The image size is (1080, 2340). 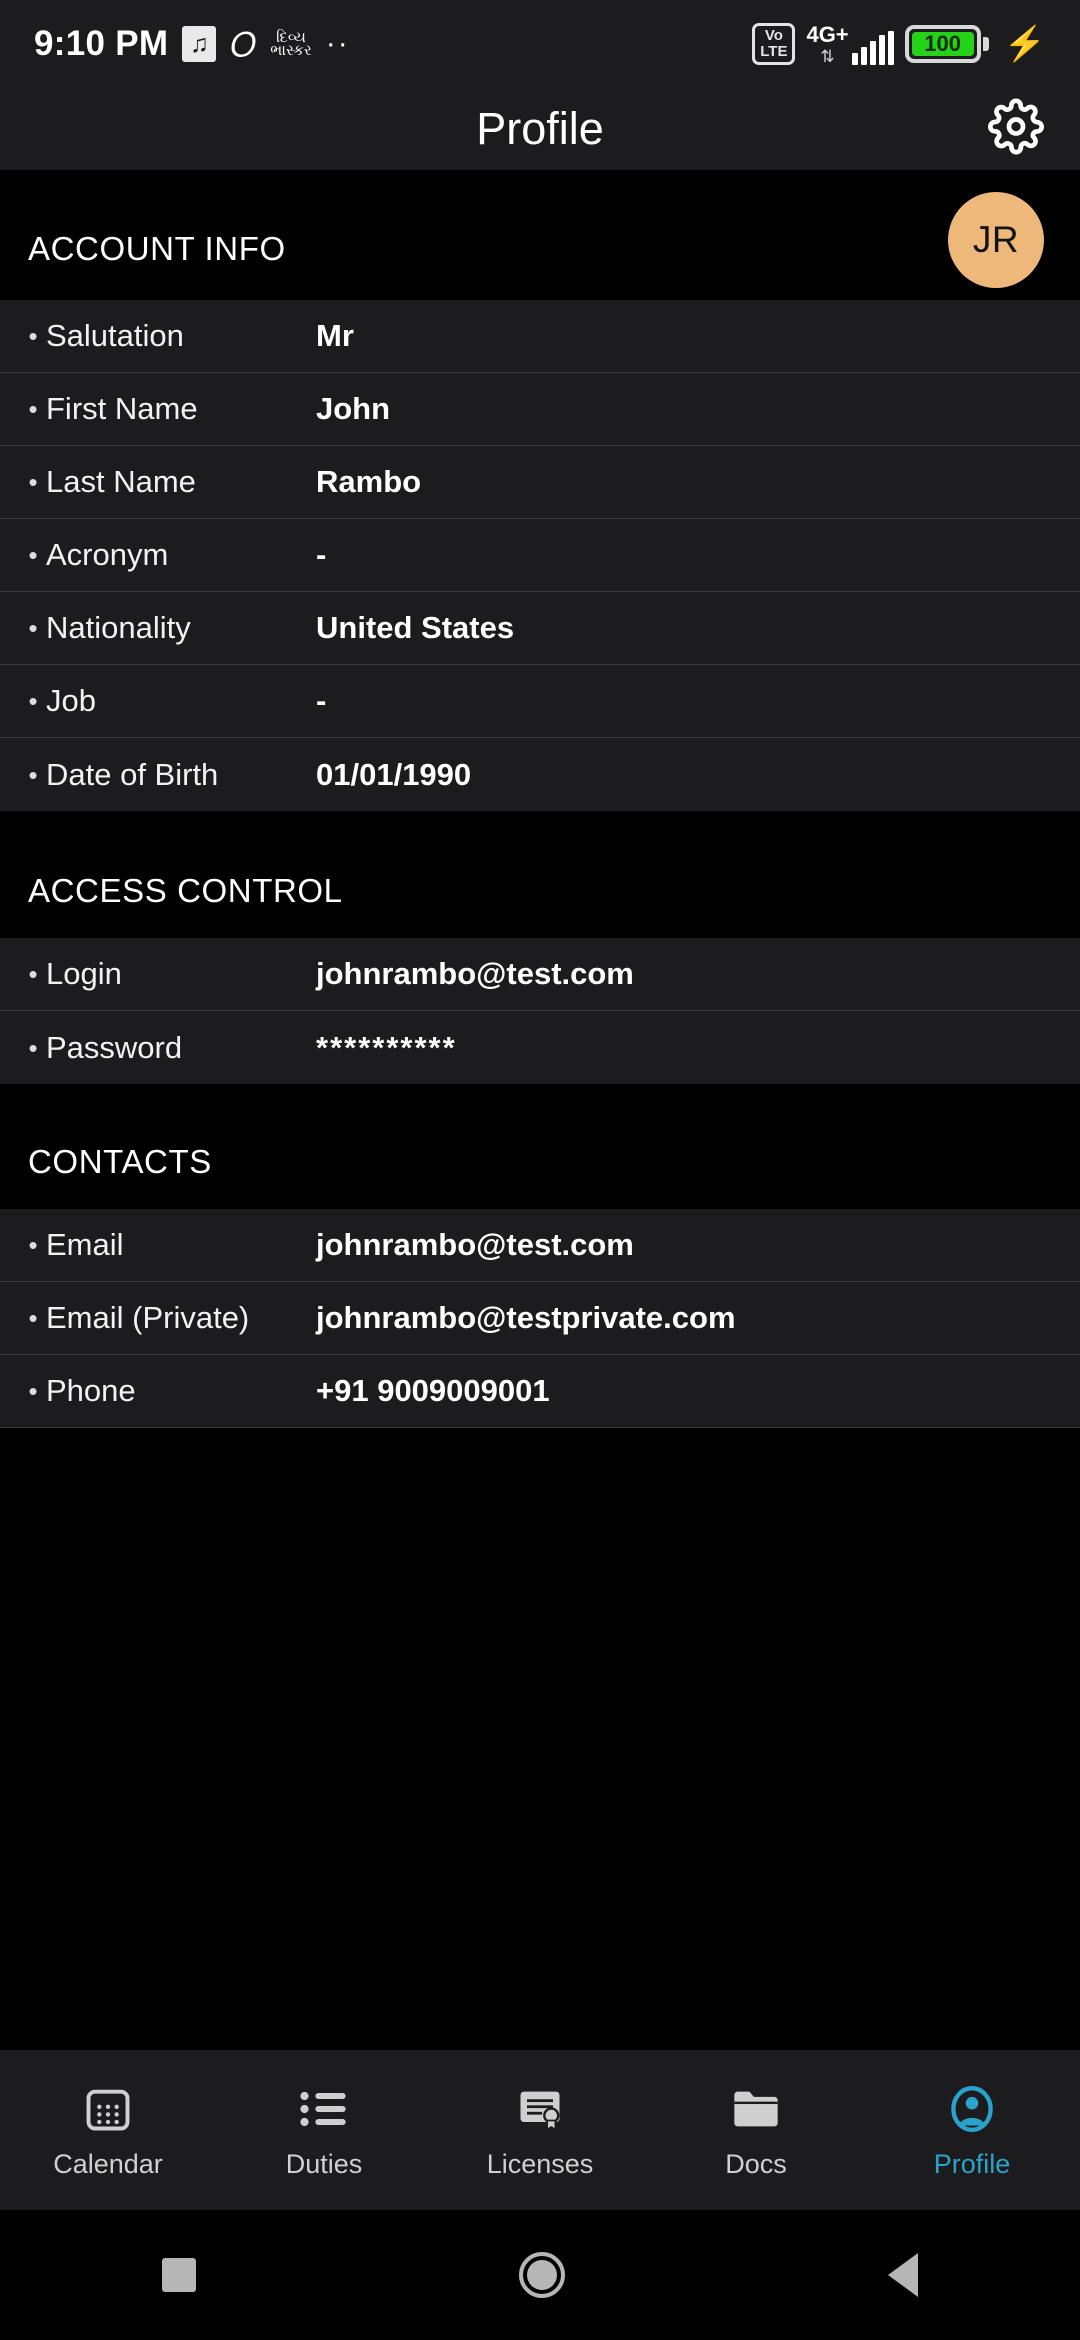 I want to click on tab-label: Docs, so click(x=756, y=2163).